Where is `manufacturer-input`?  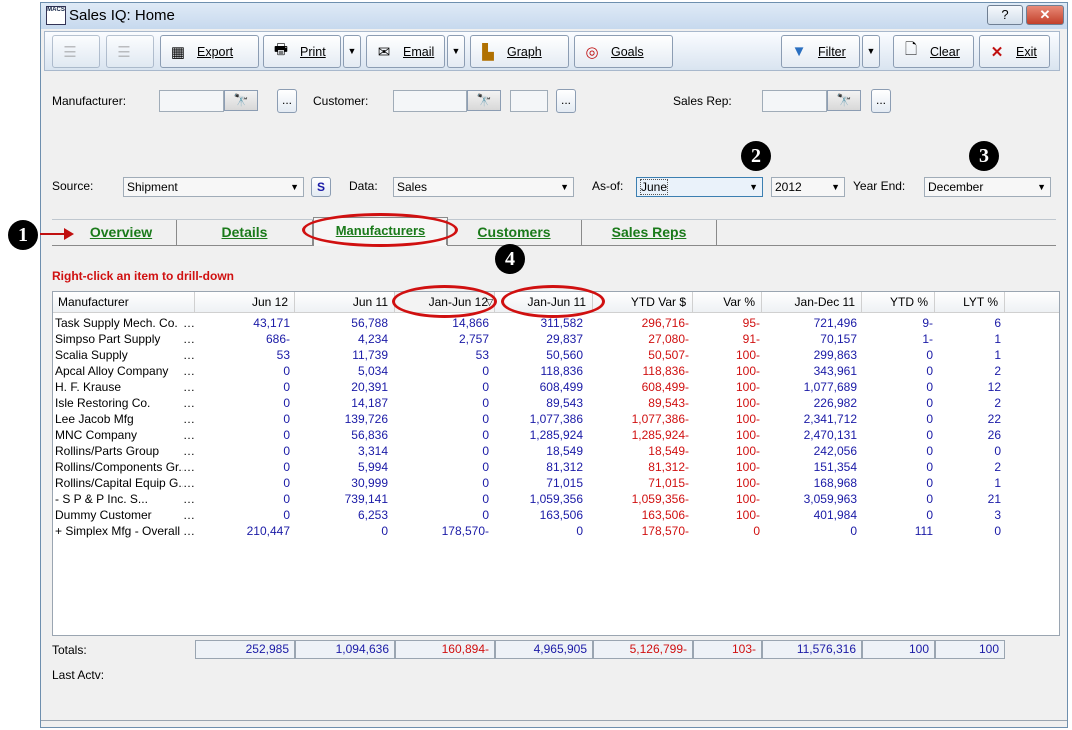 manufacturer-input is located at coordinates (191, 101).